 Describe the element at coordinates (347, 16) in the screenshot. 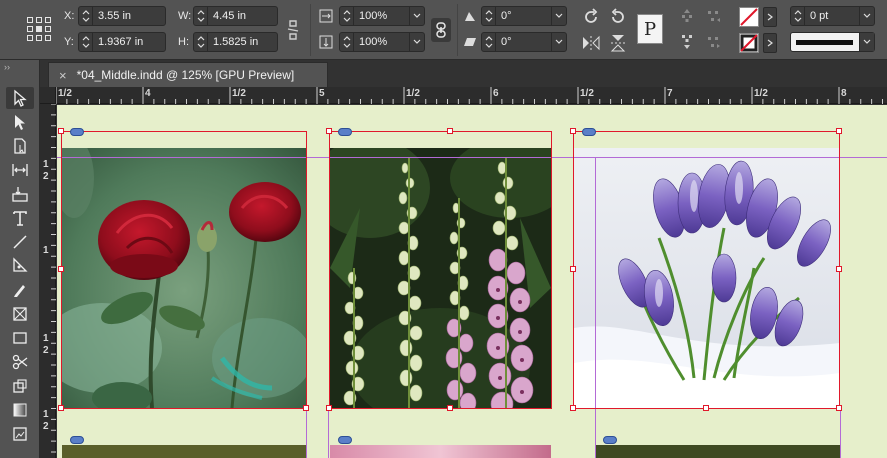

I see `scale-x-stepper-icon` at that location.